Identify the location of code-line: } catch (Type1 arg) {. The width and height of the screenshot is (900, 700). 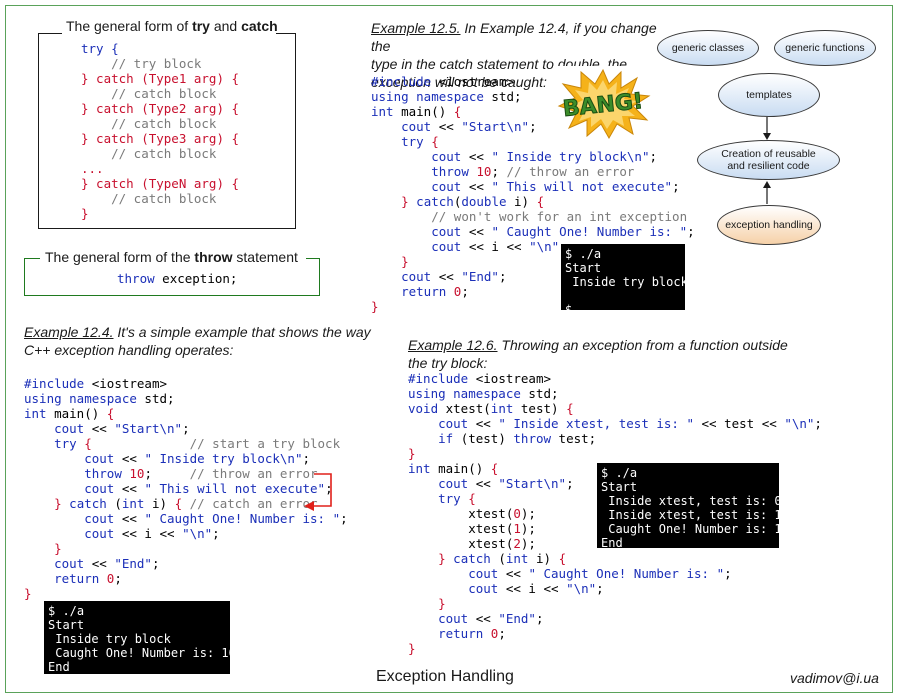
(160, 78).